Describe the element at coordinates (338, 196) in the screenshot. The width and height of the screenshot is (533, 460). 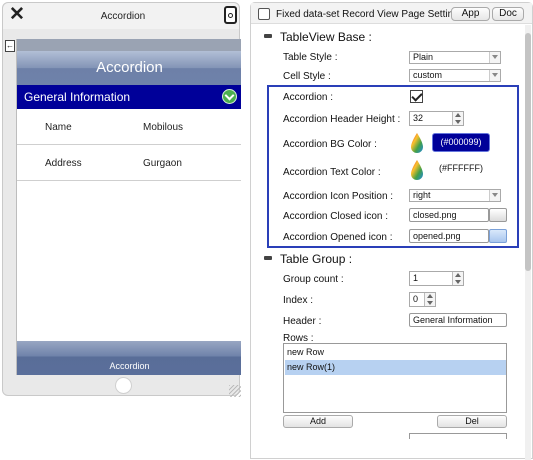
I see `icon-position-label: Accordion Icon Position :` at that location.